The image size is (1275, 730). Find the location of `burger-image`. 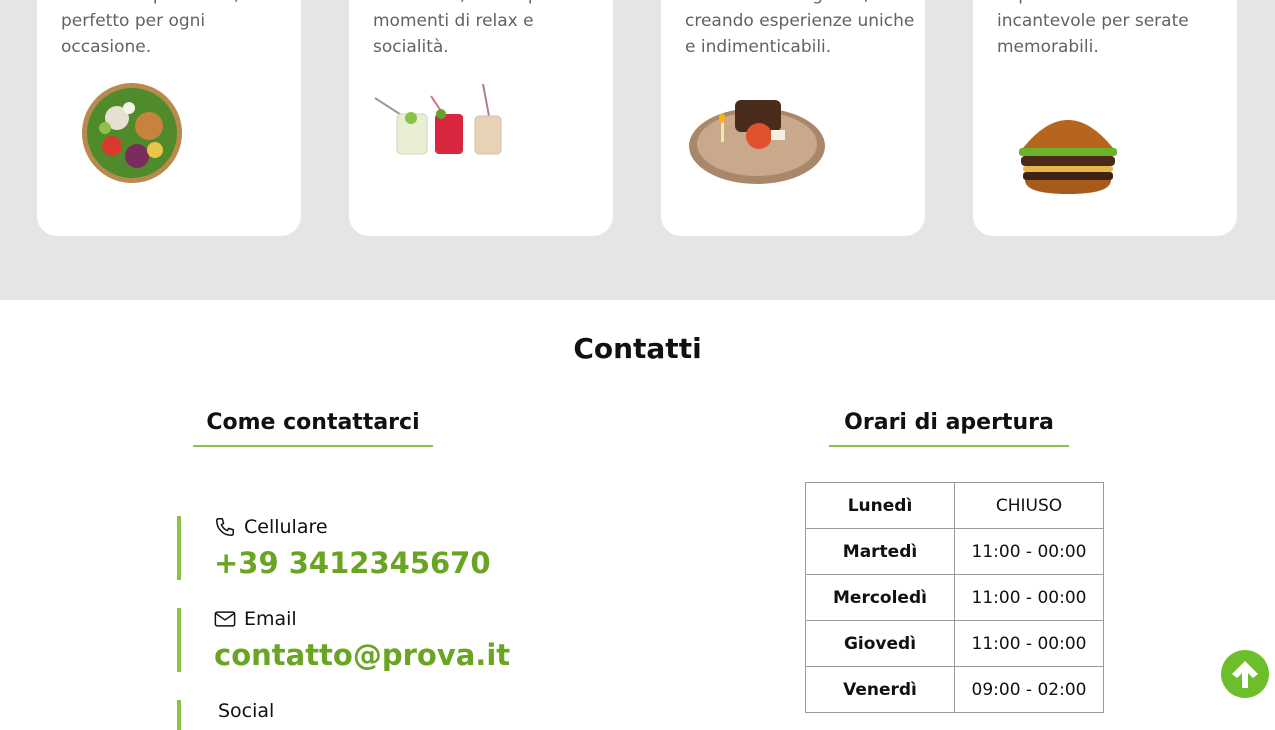

burger-image is located at coordinates (1068, 157).